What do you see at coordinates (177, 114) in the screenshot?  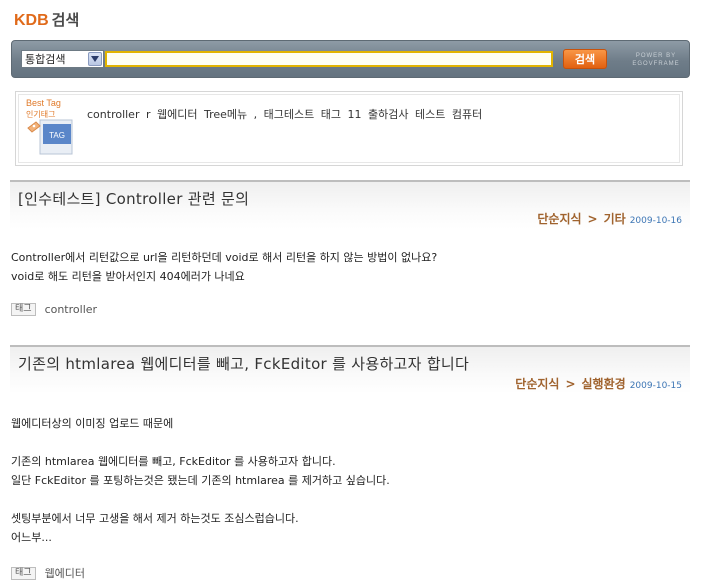 I see `best-tag-item: 웹에디터` at bounding box center [177, 114].